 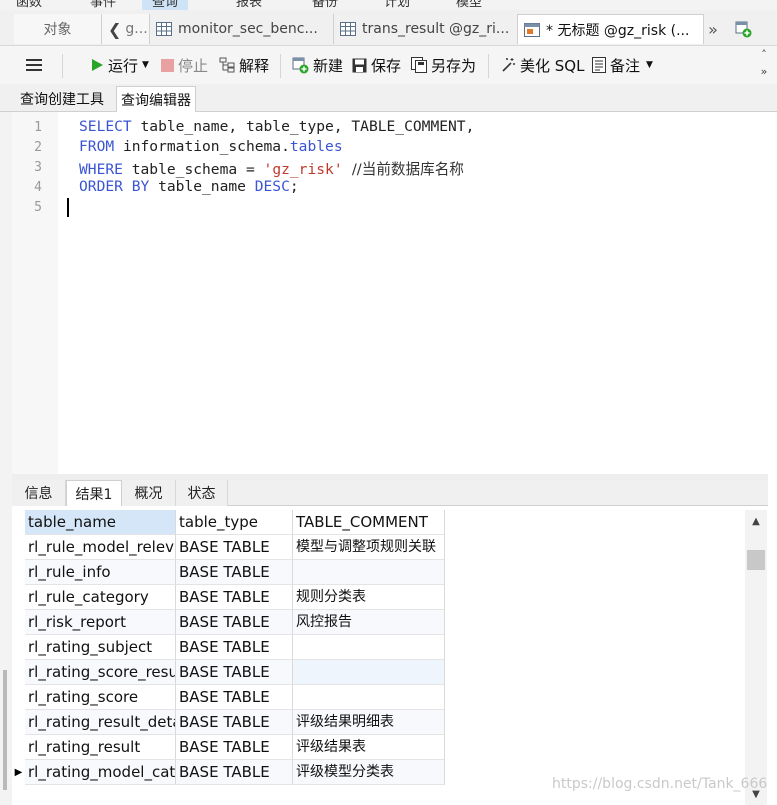 What do you see at coordinates (249, 5) in the screenshot?
I see `menu-reports: 报表` at bounding box center [249, 5].